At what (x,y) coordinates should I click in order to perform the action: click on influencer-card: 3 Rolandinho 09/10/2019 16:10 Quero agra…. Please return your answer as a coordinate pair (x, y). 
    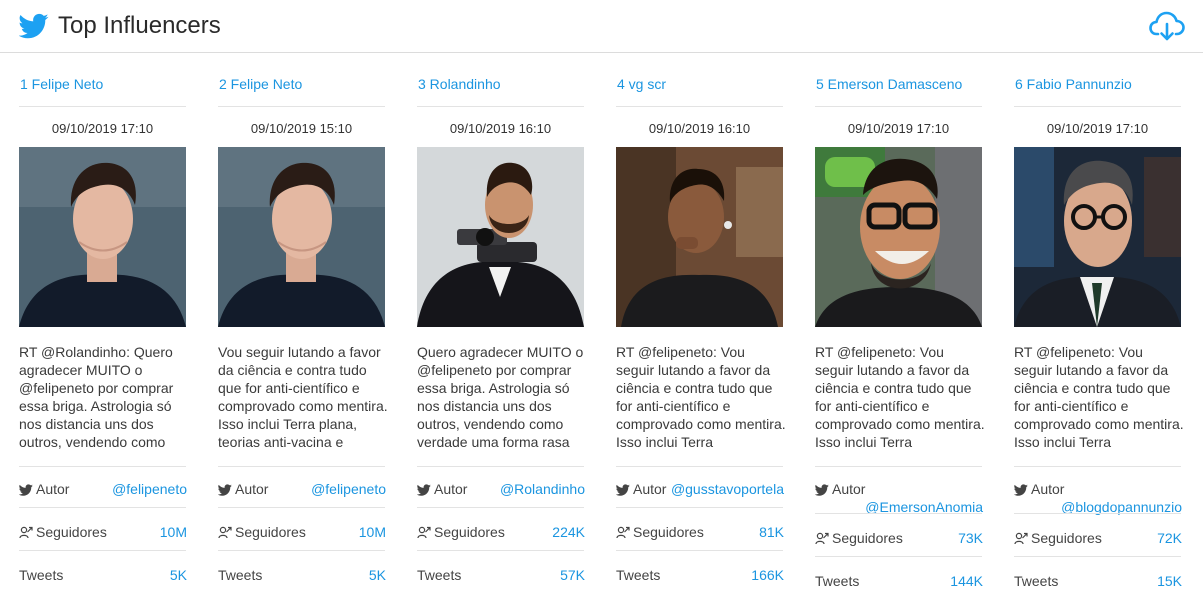
    Looking at the image, I should click on (500, 332).